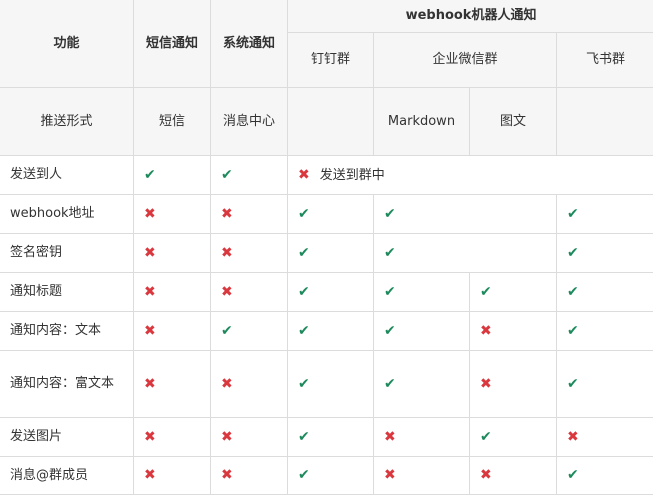 Image resolution: width=653 pixels, height=495 pixels. I want to click on header-wecom: 企业微信群, so click(465, 60).